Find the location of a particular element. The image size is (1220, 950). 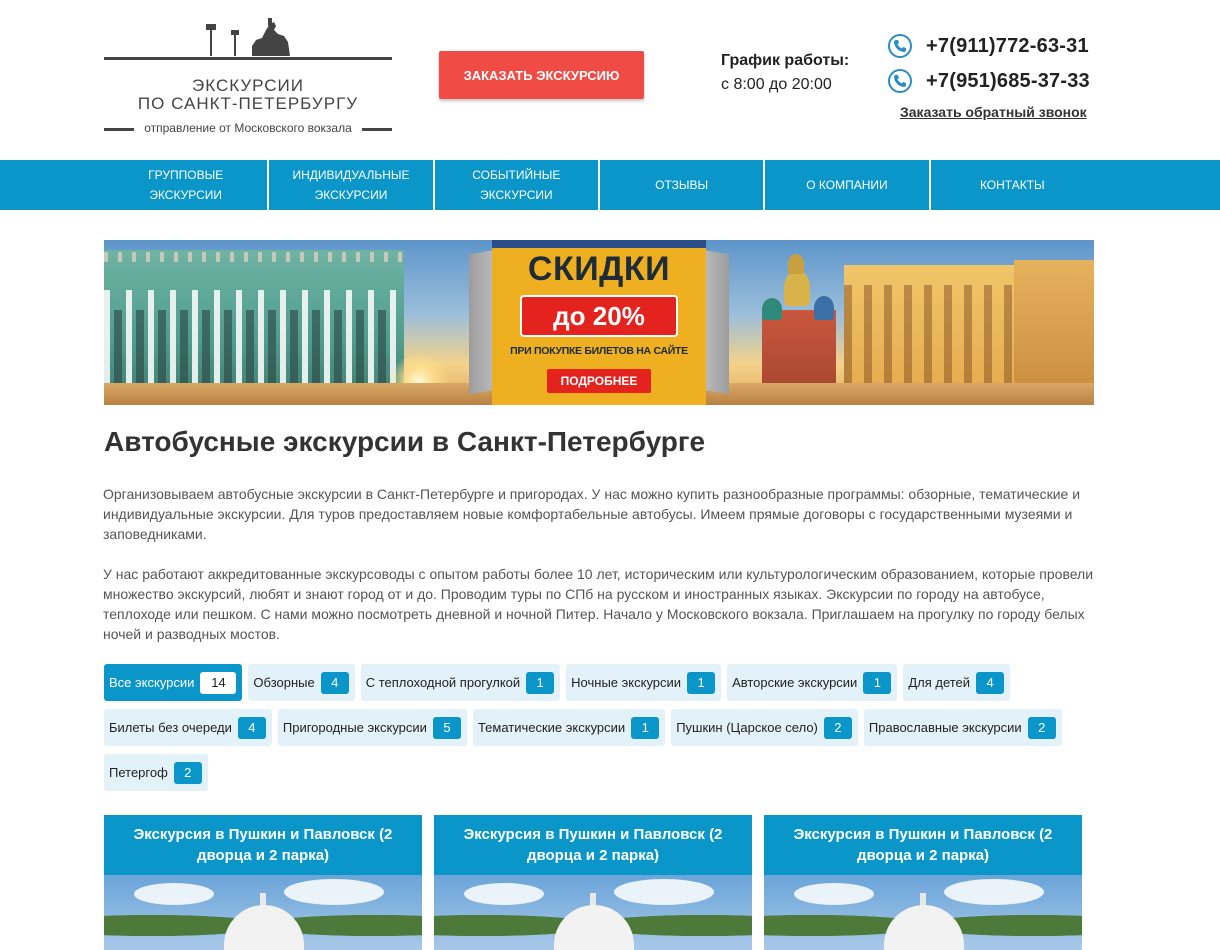

filter-label: Тематические экскурсии is located at coordinates (551, 727).